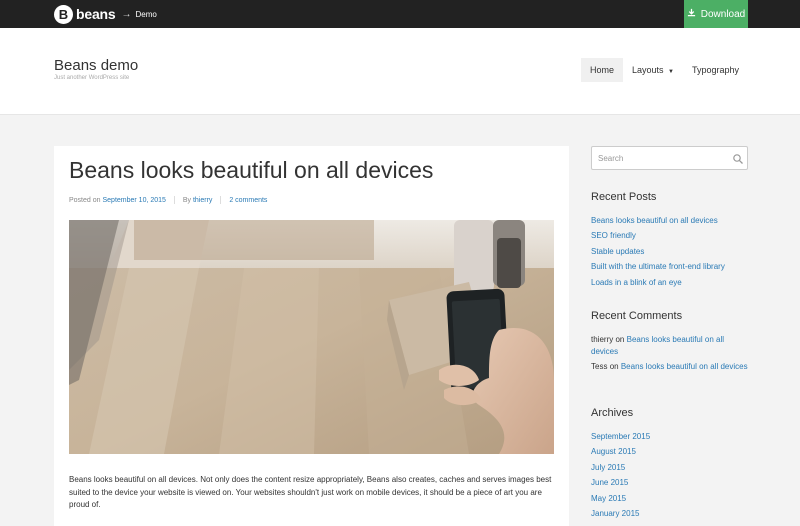 Image resolution: width=800 pixels, height=526 pixels. What do you see at coordinates (612, 413) in the screenshot?
I see `archives-title: Archives` at bounding box center [612, 413].